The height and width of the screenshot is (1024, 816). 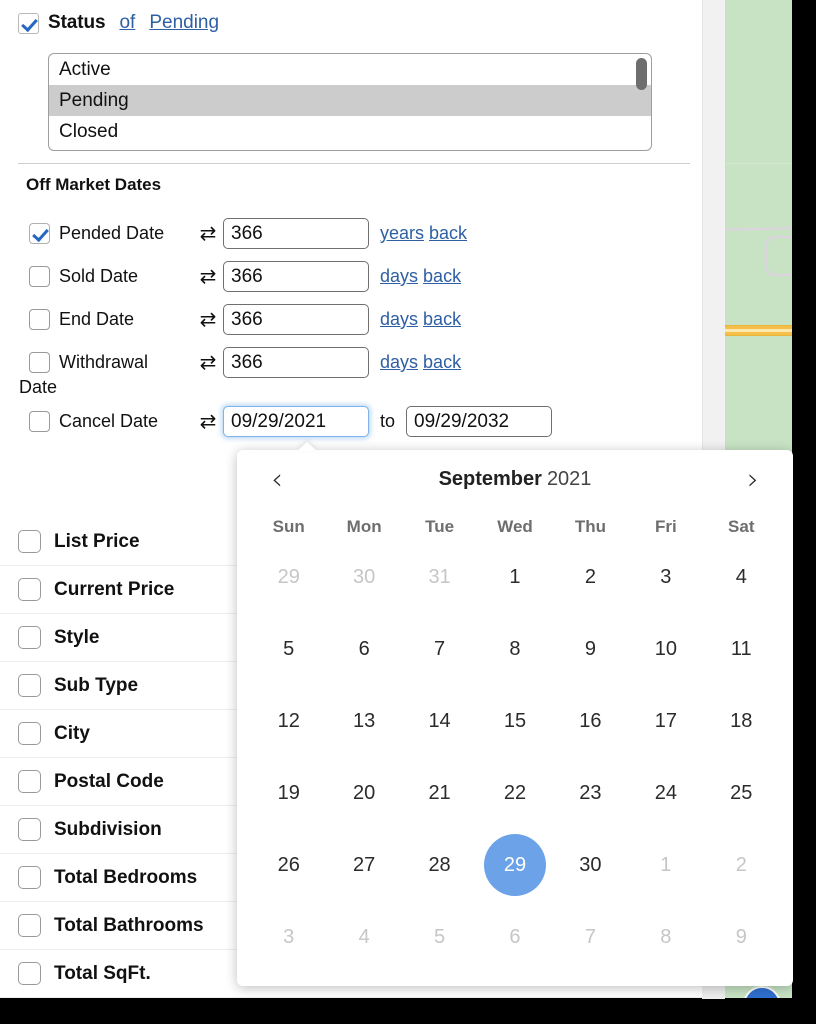 I want to click on chevron-right-icon: ›, so click(x=753, y=479).